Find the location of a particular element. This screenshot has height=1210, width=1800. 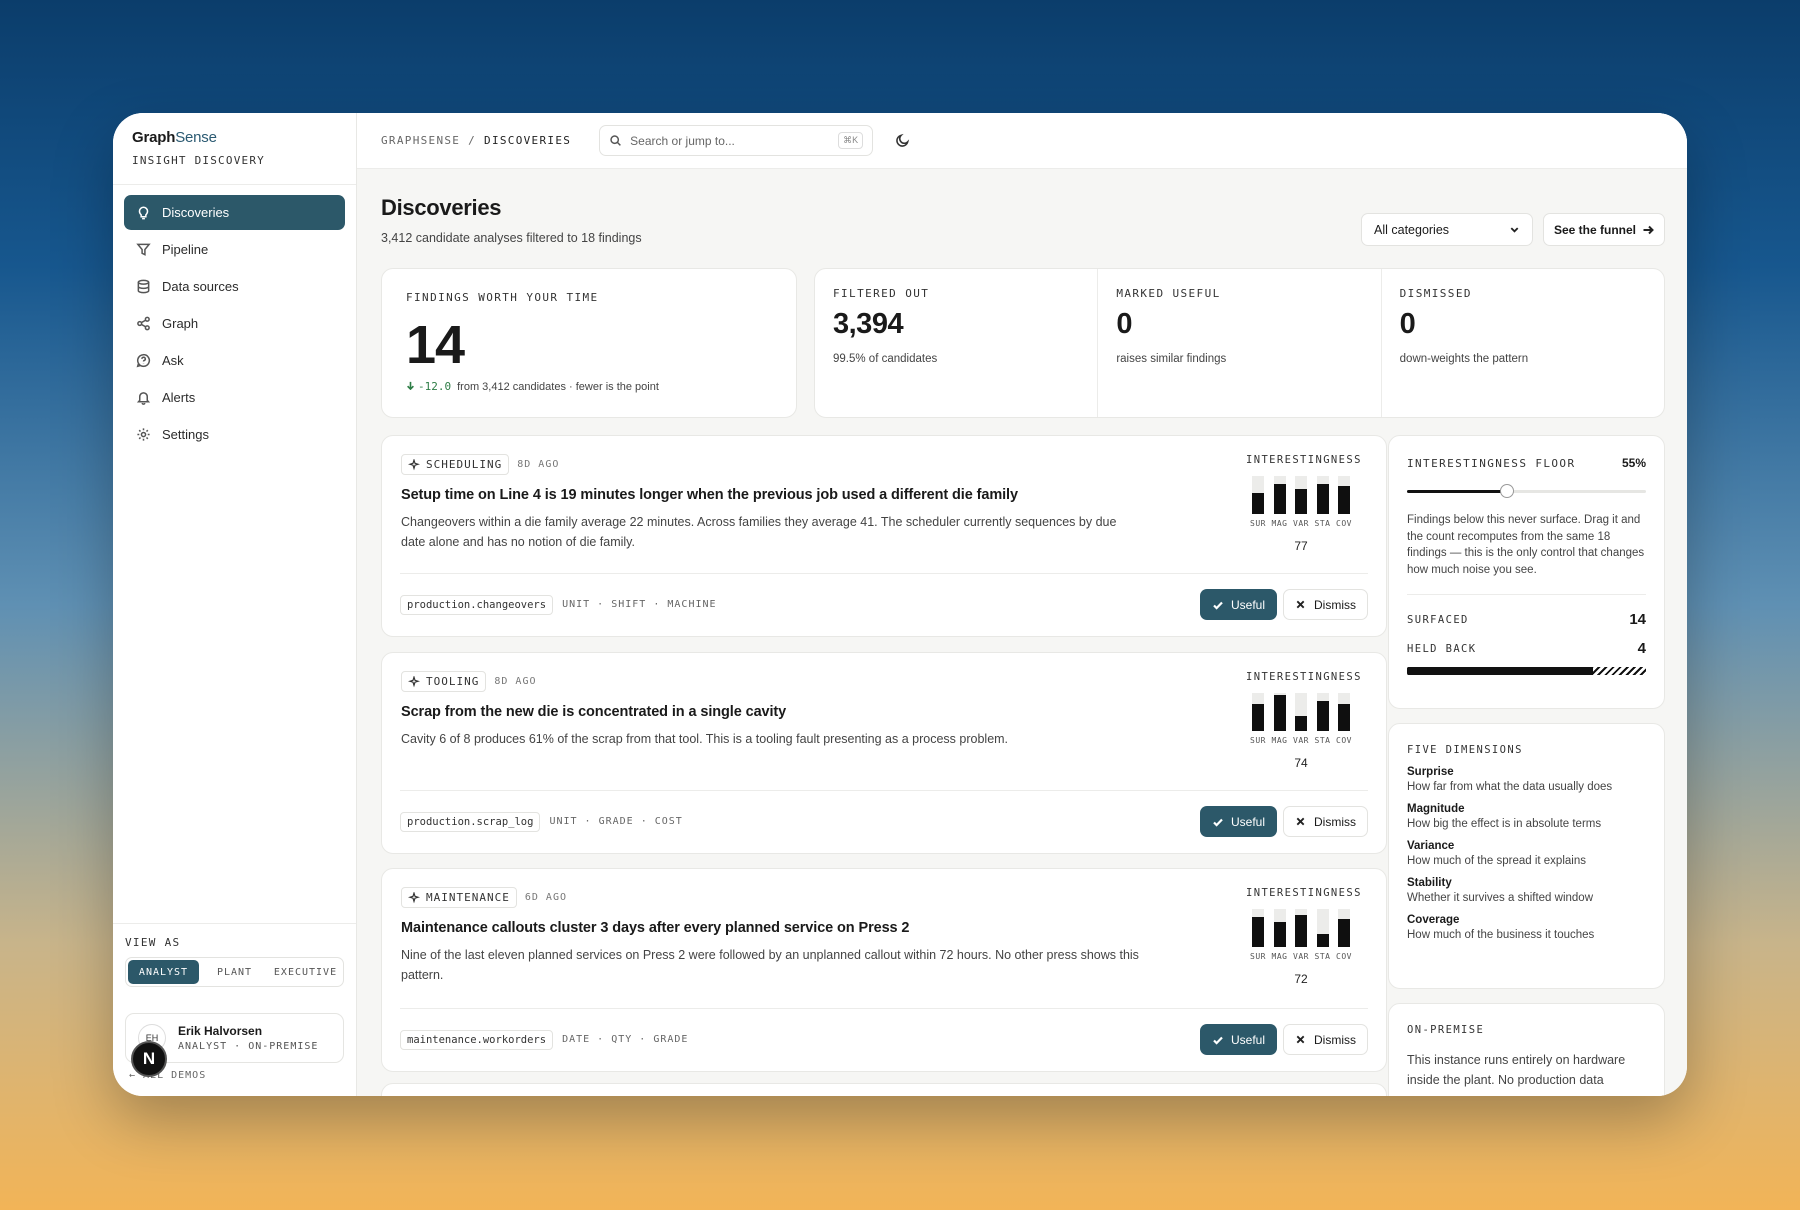

interestingness-chart: INTERESTINGNESS SUR MAG VAR STA COV 72 is located at coordinates (1303, 936).